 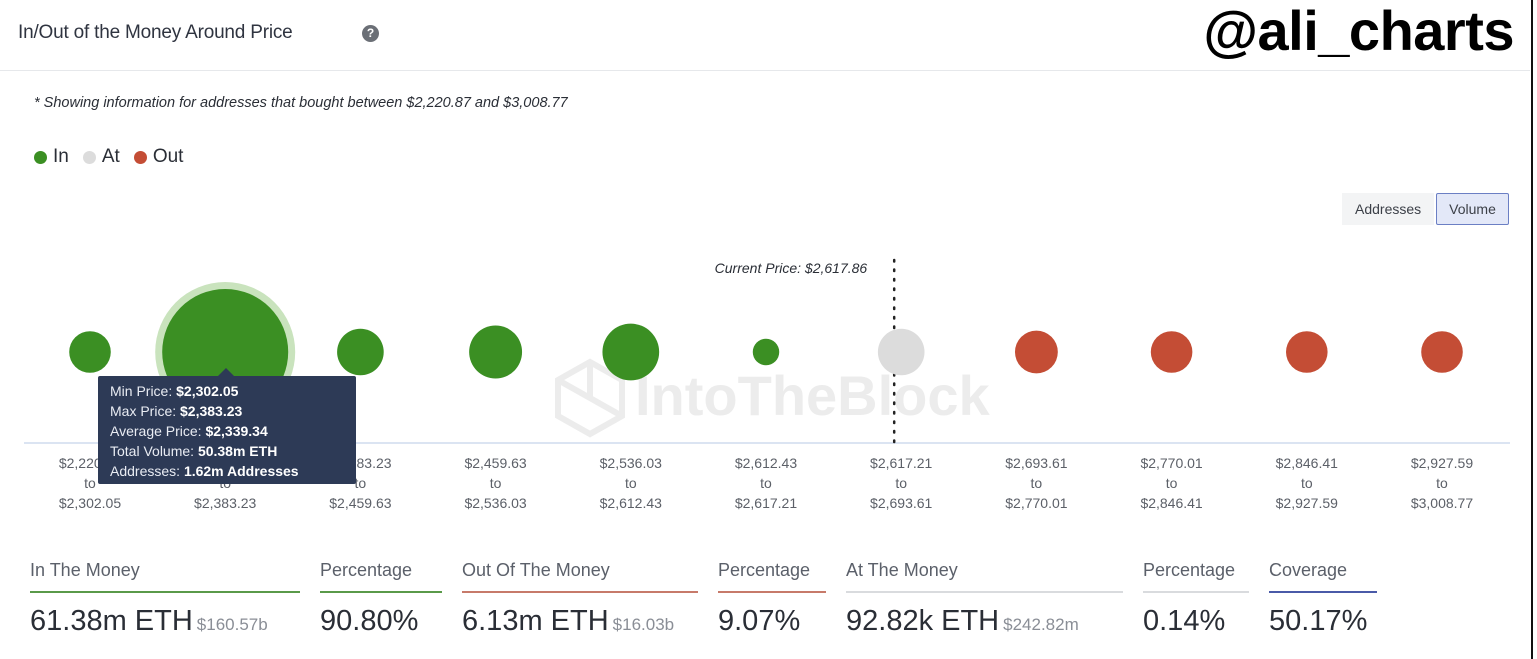 What do you see at coordinates (1388, 209) in the screenshot?
I see `addresses-button: Addresses` at bounding box center [1388, 209].